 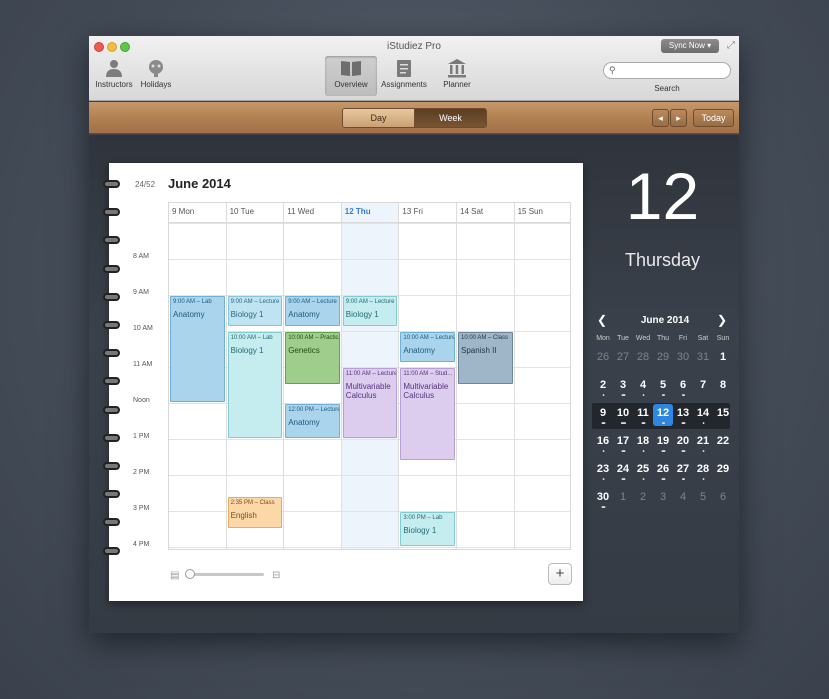 What do you see at coordinates (683, 413) in the screenshot?
I see `mini-calendar-day-number: 13` at bounding box center [683, 413].